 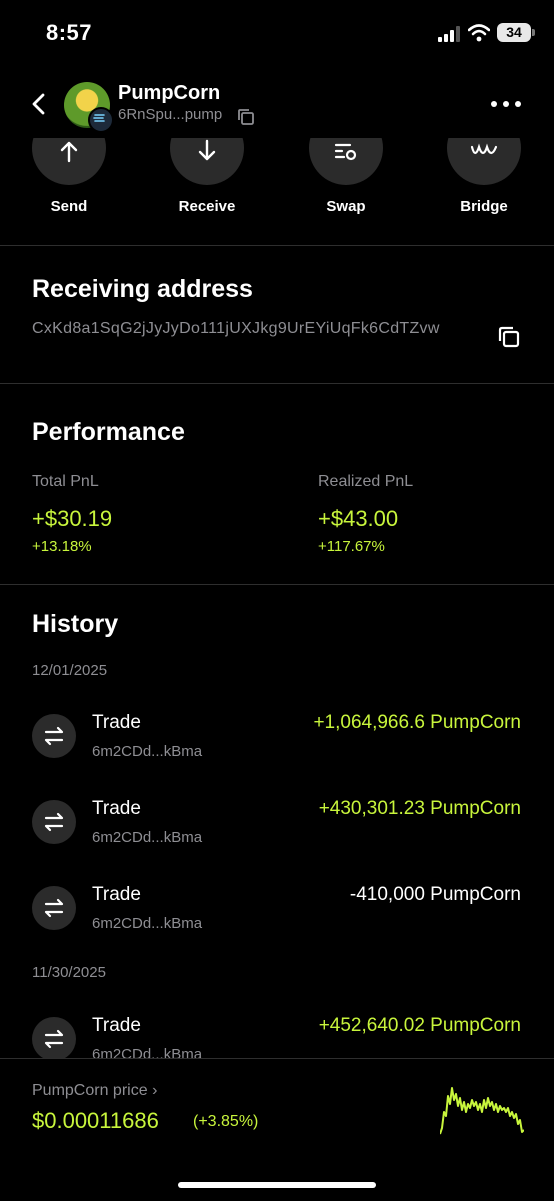 I want to click on bridge-label: Bridge, so click(x=484, y=206).